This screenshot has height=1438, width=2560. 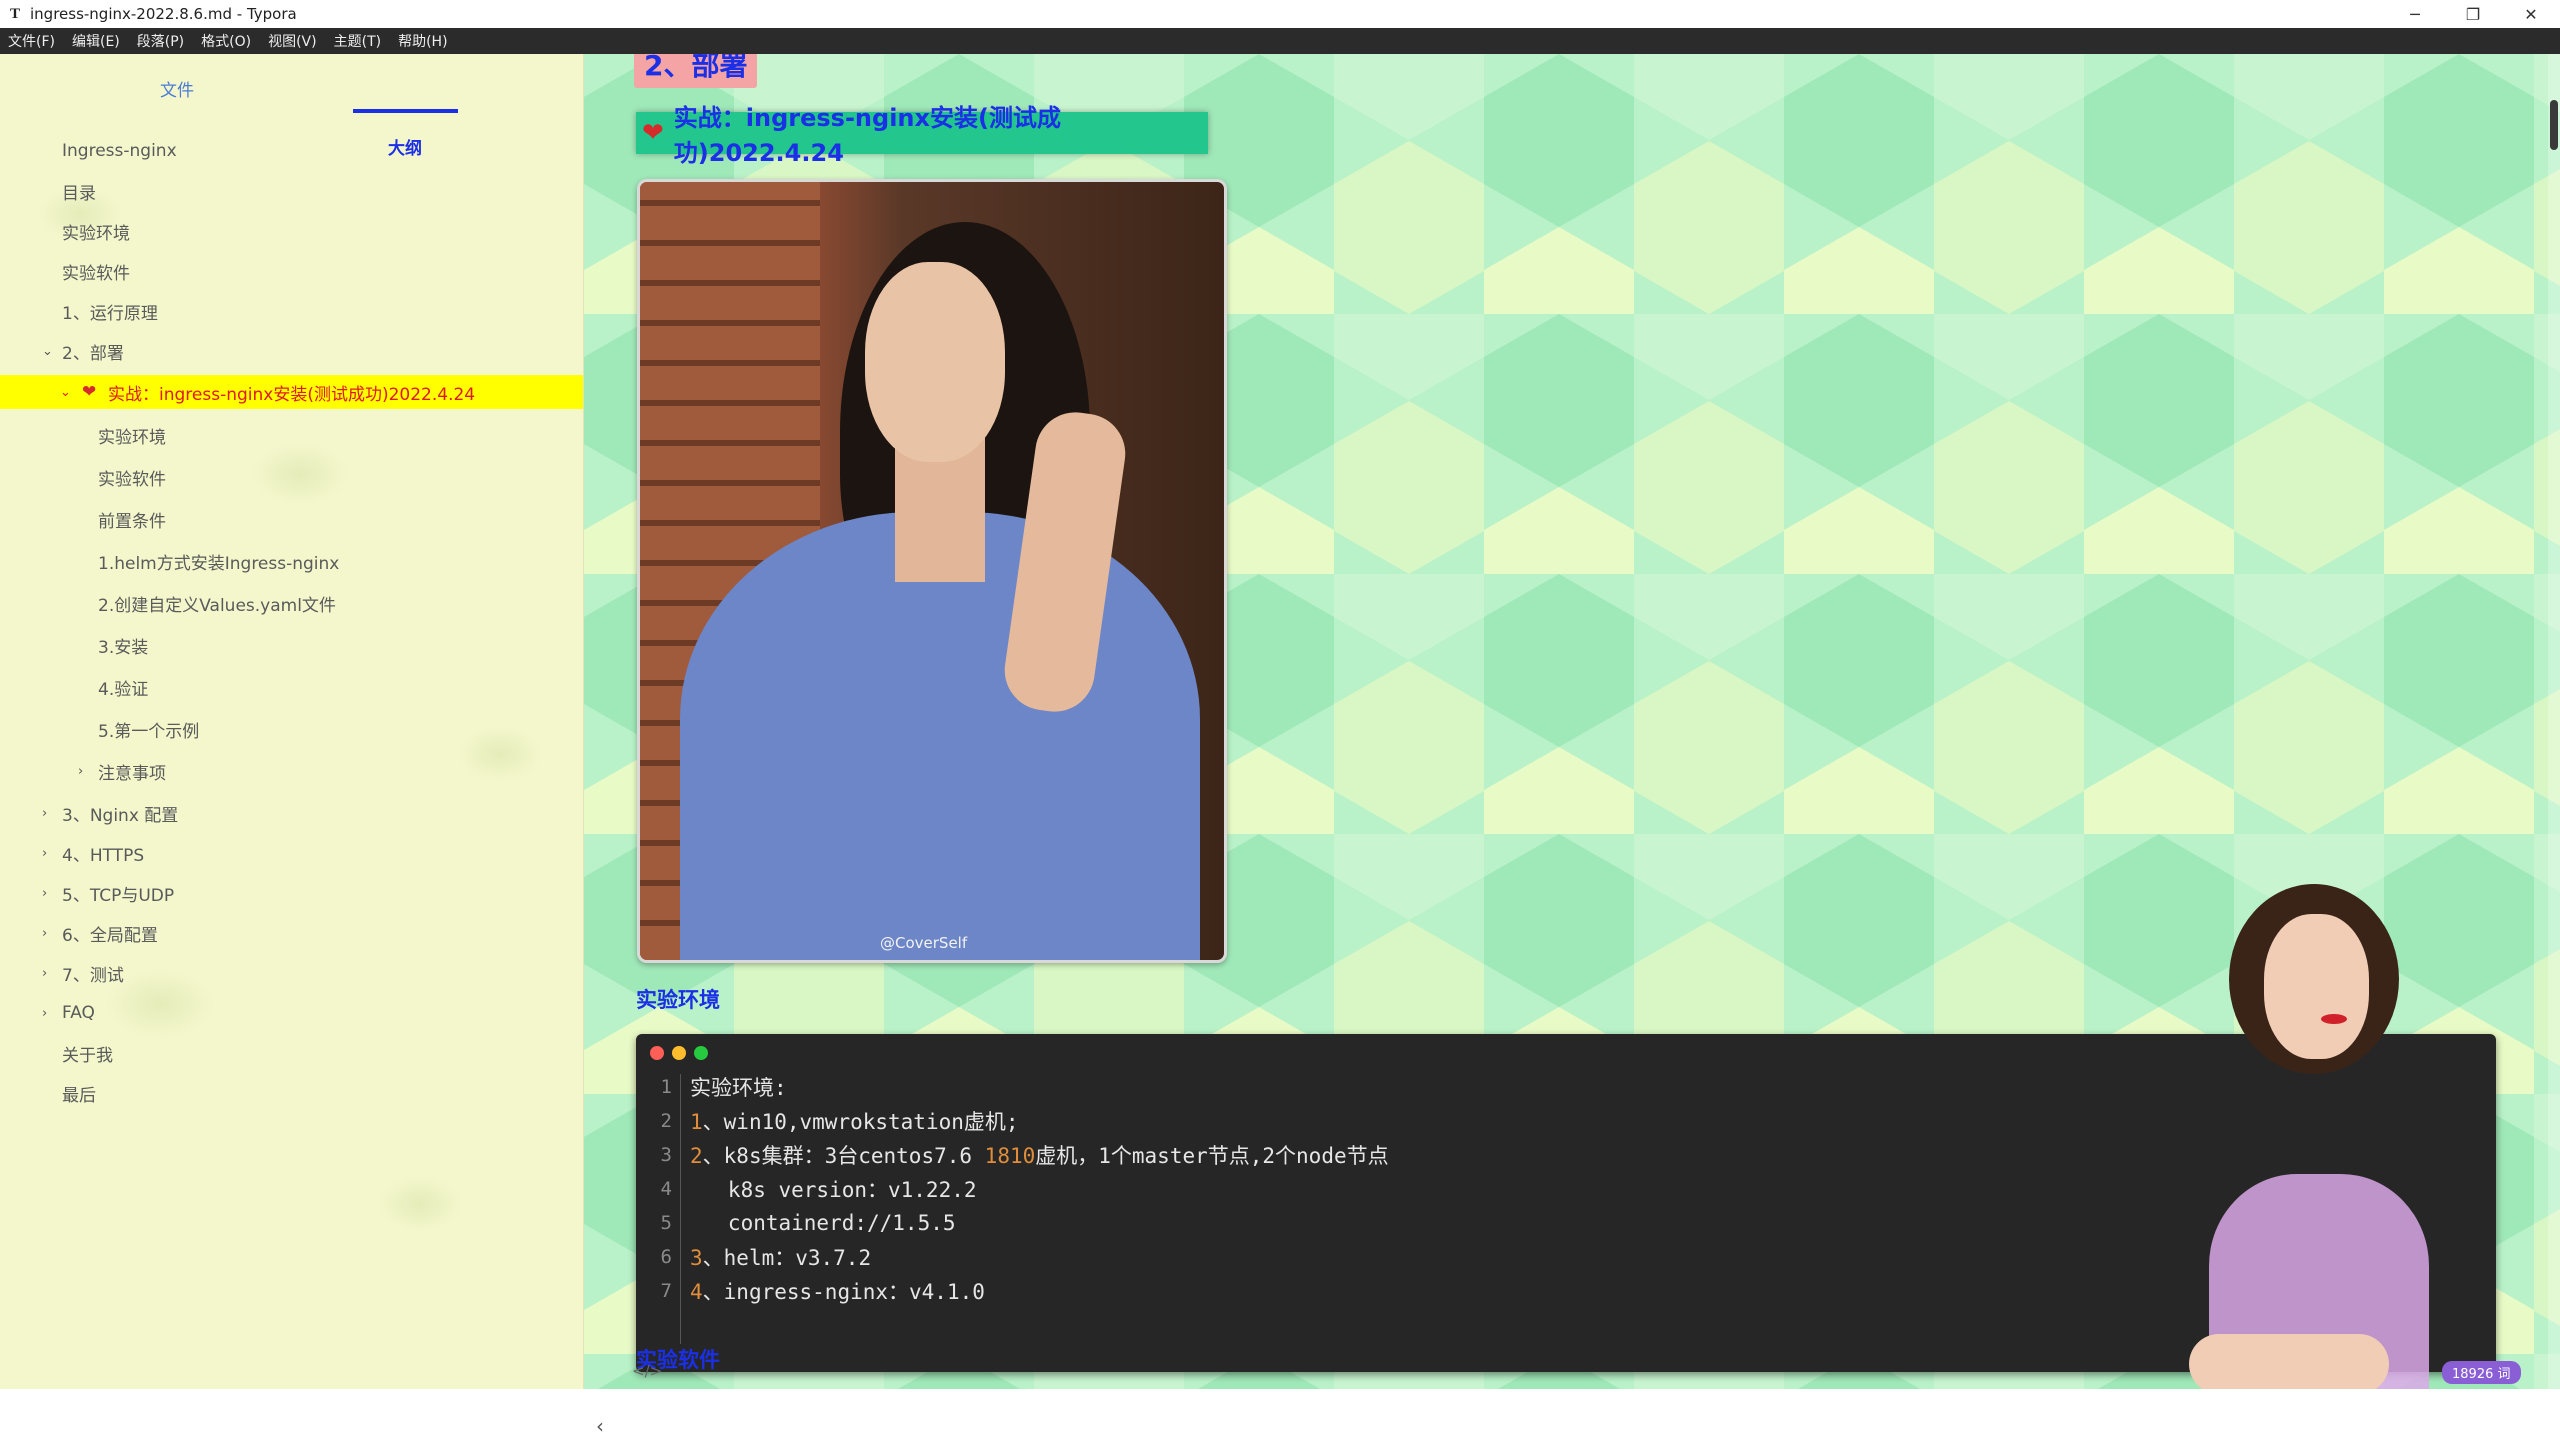 I want to click on editor-scrollbar, so click(x=2554, y=721).